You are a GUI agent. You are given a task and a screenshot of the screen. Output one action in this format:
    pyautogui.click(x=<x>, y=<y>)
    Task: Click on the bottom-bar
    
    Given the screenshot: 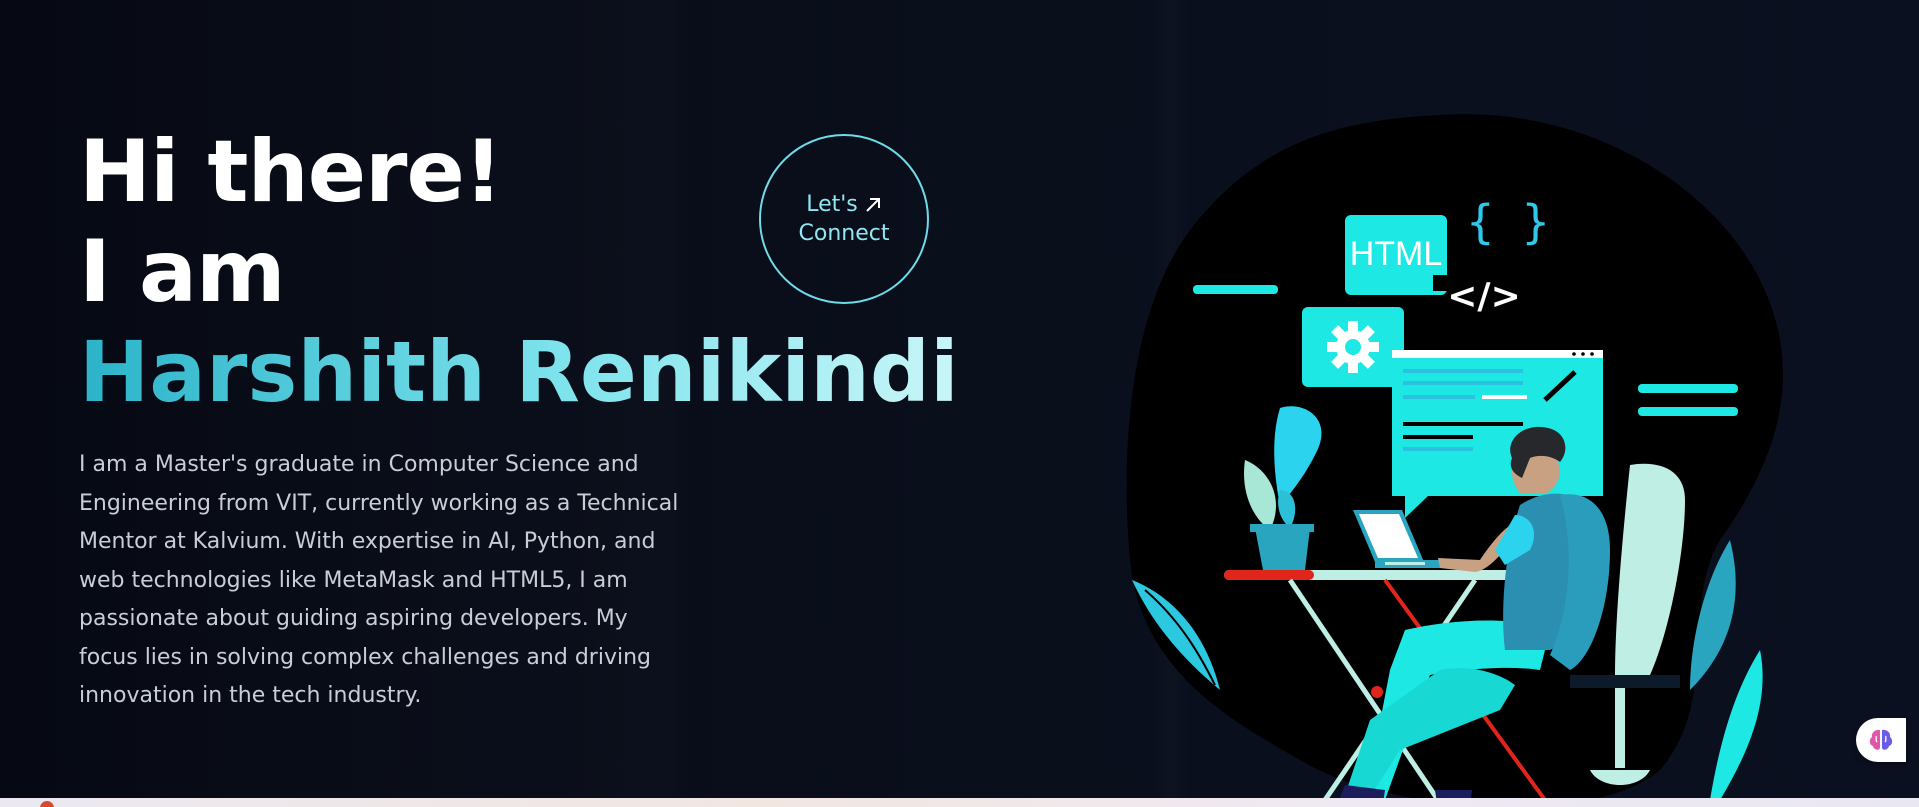 What is the action you would take?
    pyautogui.click(x=959, y=802)
    